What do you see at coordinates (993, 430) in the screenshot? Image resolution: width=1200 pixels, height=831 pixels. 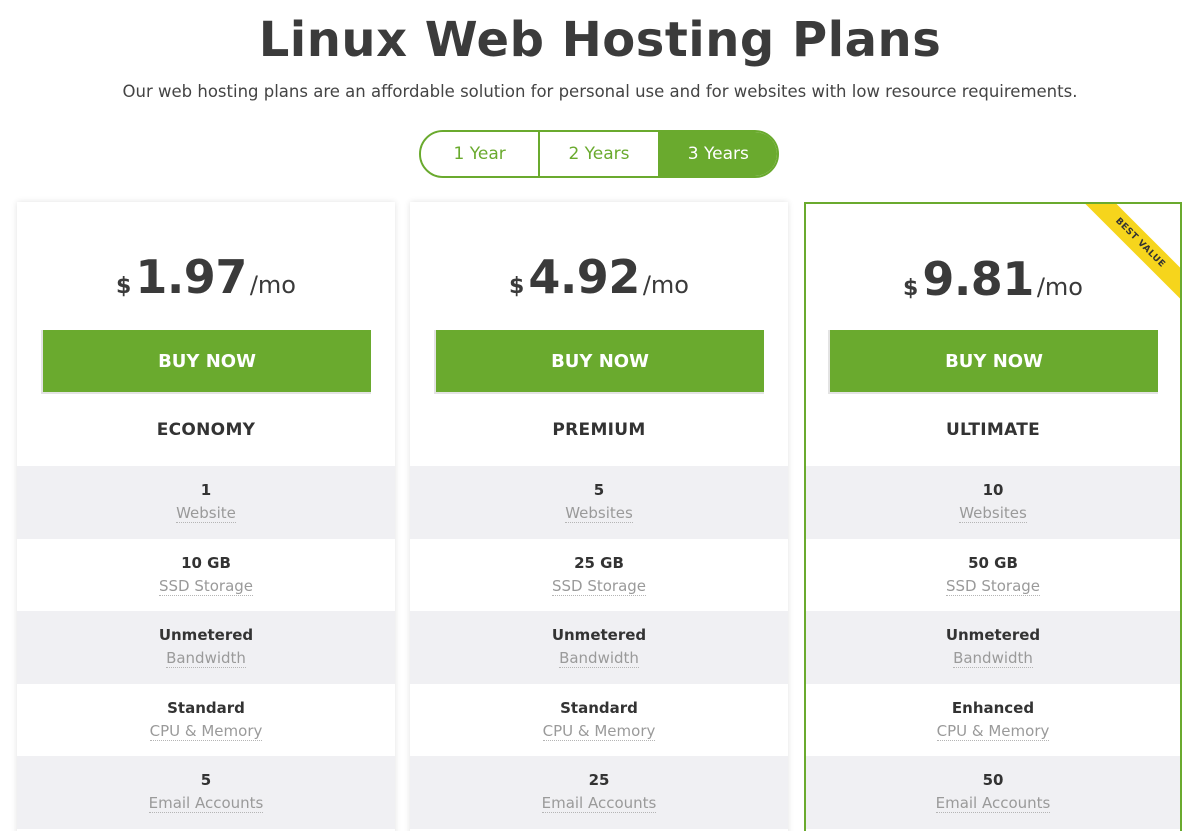 I see `plan-name: ULTIMATE` at bounding box center [993, 430].